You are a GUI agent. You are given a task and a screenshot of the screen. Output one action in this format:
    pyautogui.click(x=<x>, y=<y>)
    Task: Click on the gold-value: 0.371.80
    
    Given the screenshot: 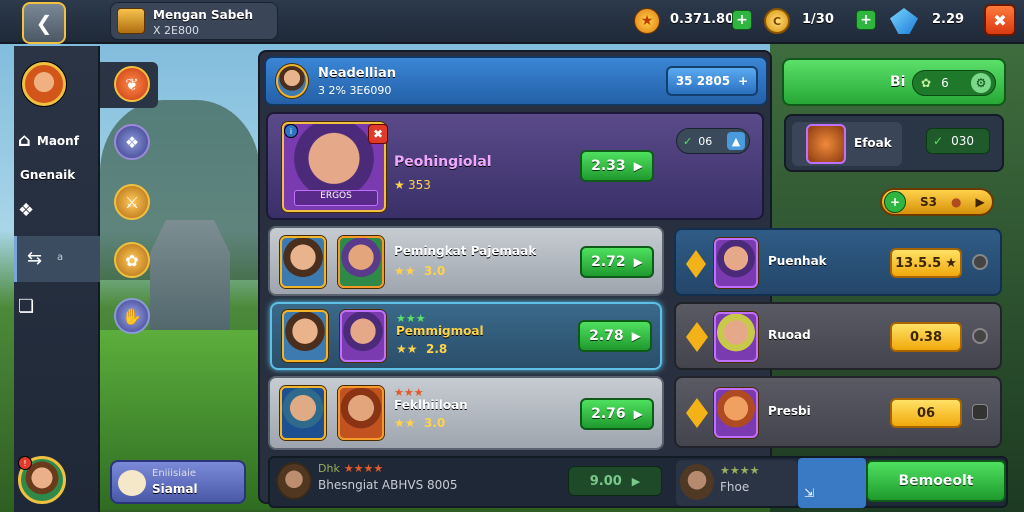 What is the action you would take?
    pyautogui.click(x=702, y=19)
    